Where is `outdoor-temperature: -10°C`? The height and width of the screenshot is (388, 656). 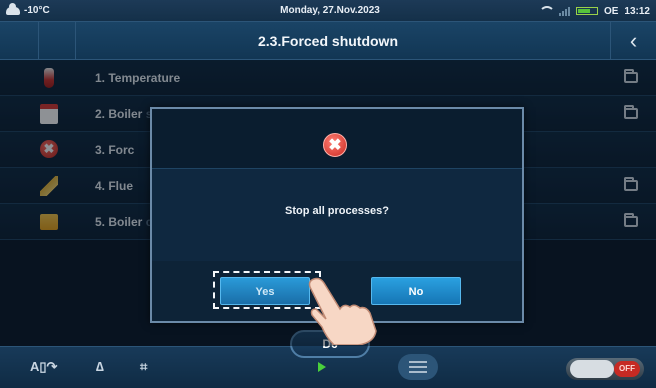
outdoor-temperature: -10°C is located at coordinates (37, 10).